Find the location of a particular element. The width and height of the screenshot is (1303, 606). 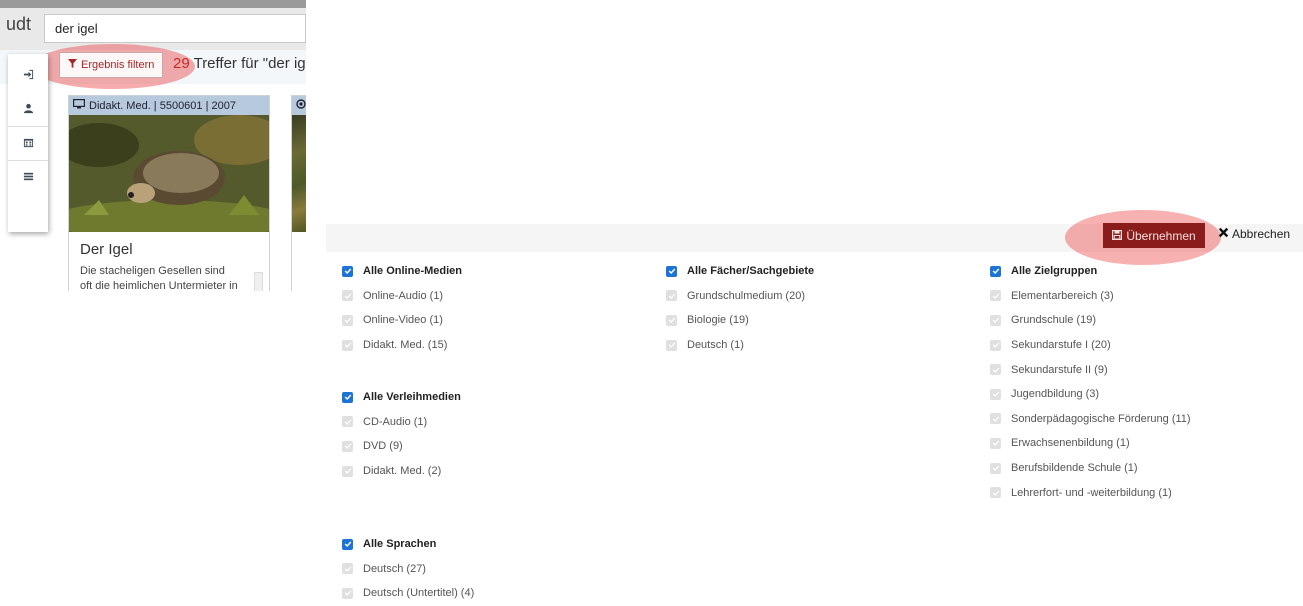

list-icon is located at coordinates (28, 176).